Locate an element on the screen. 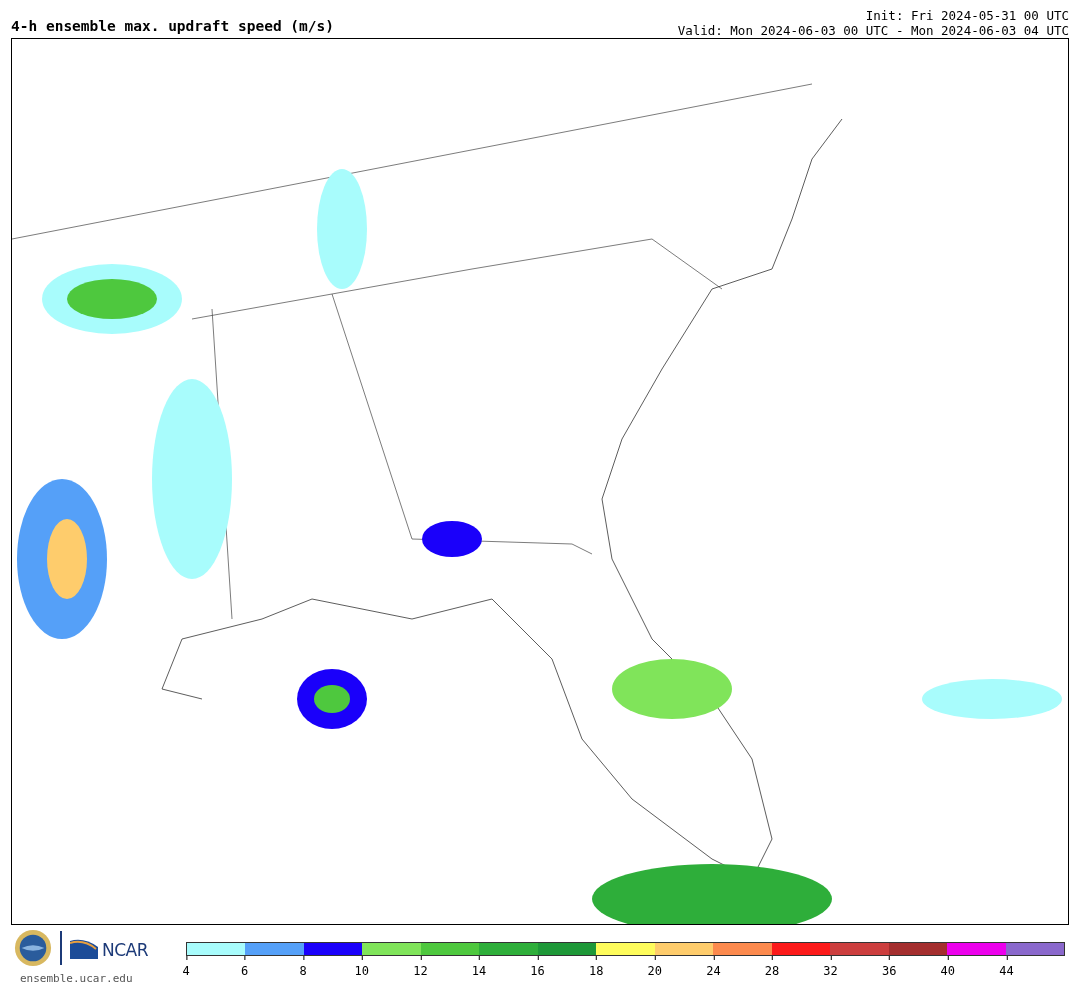 Image resolution: width=1080 pixels, height=988 pixels. tick-label: 10 is located at coordinates (361, 968).